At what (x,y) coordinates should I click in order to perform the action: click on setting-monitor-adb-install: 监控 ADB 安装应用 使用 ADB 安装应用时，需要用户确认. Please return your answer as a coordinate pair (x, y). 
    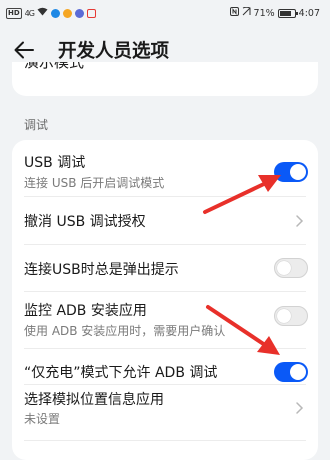
    Looking at the image, I should click on (165, 320).